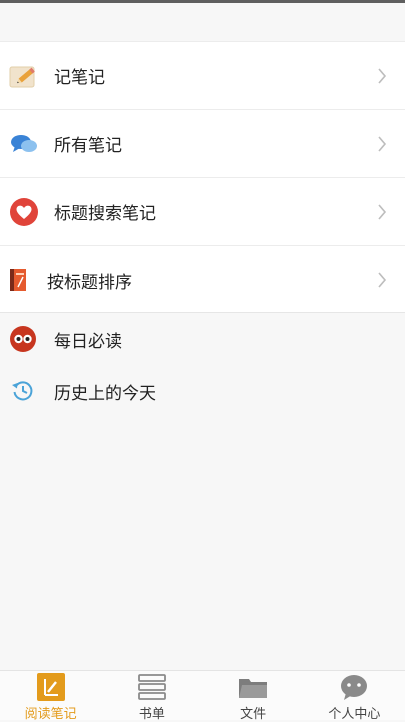  I want to click on tab-book-list: 书单, so click(151, 696).